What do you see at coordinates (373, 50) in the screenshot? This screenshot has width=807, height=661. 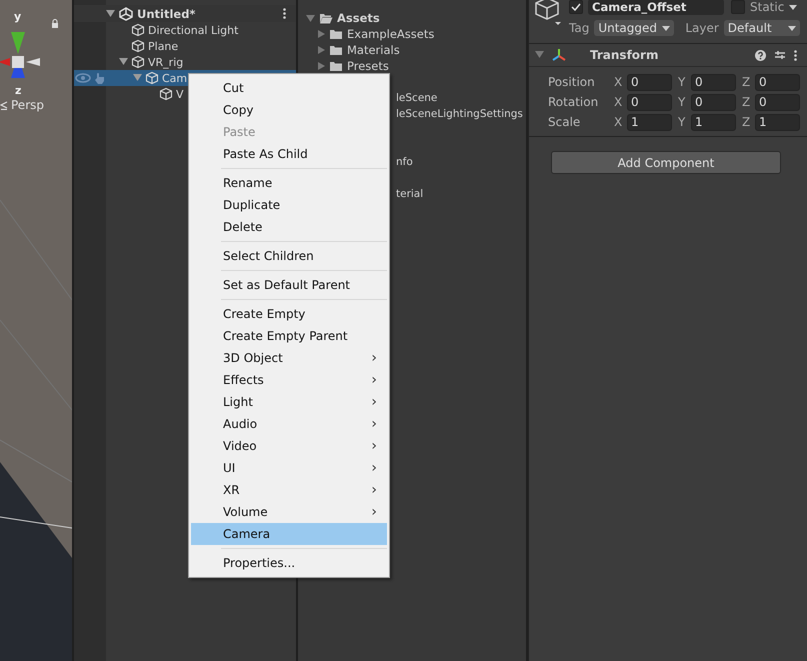 I see `folder-name: Materials` at bounding box center [373, 50].